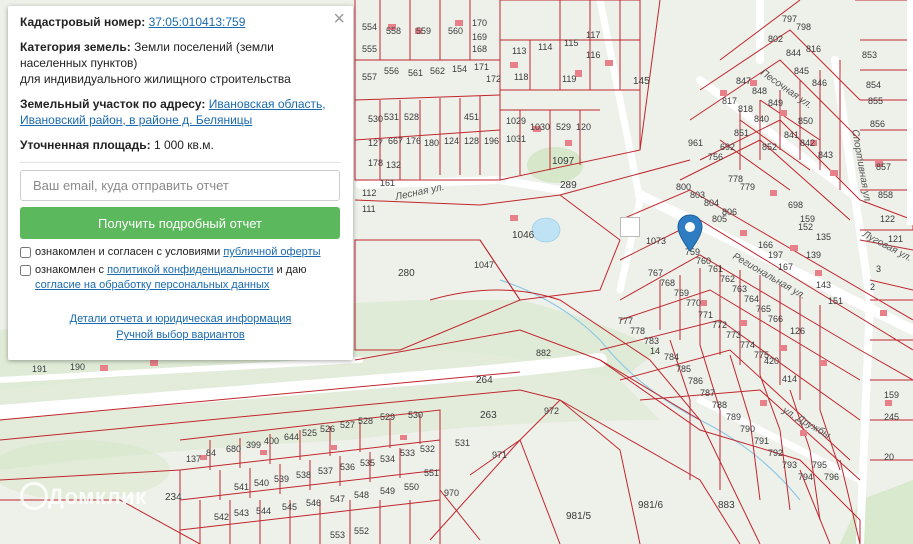  What do you see at coordinates (569, 79) in the screenshot?
I see `parcel-label: 119` at bounding box center [569, 79].